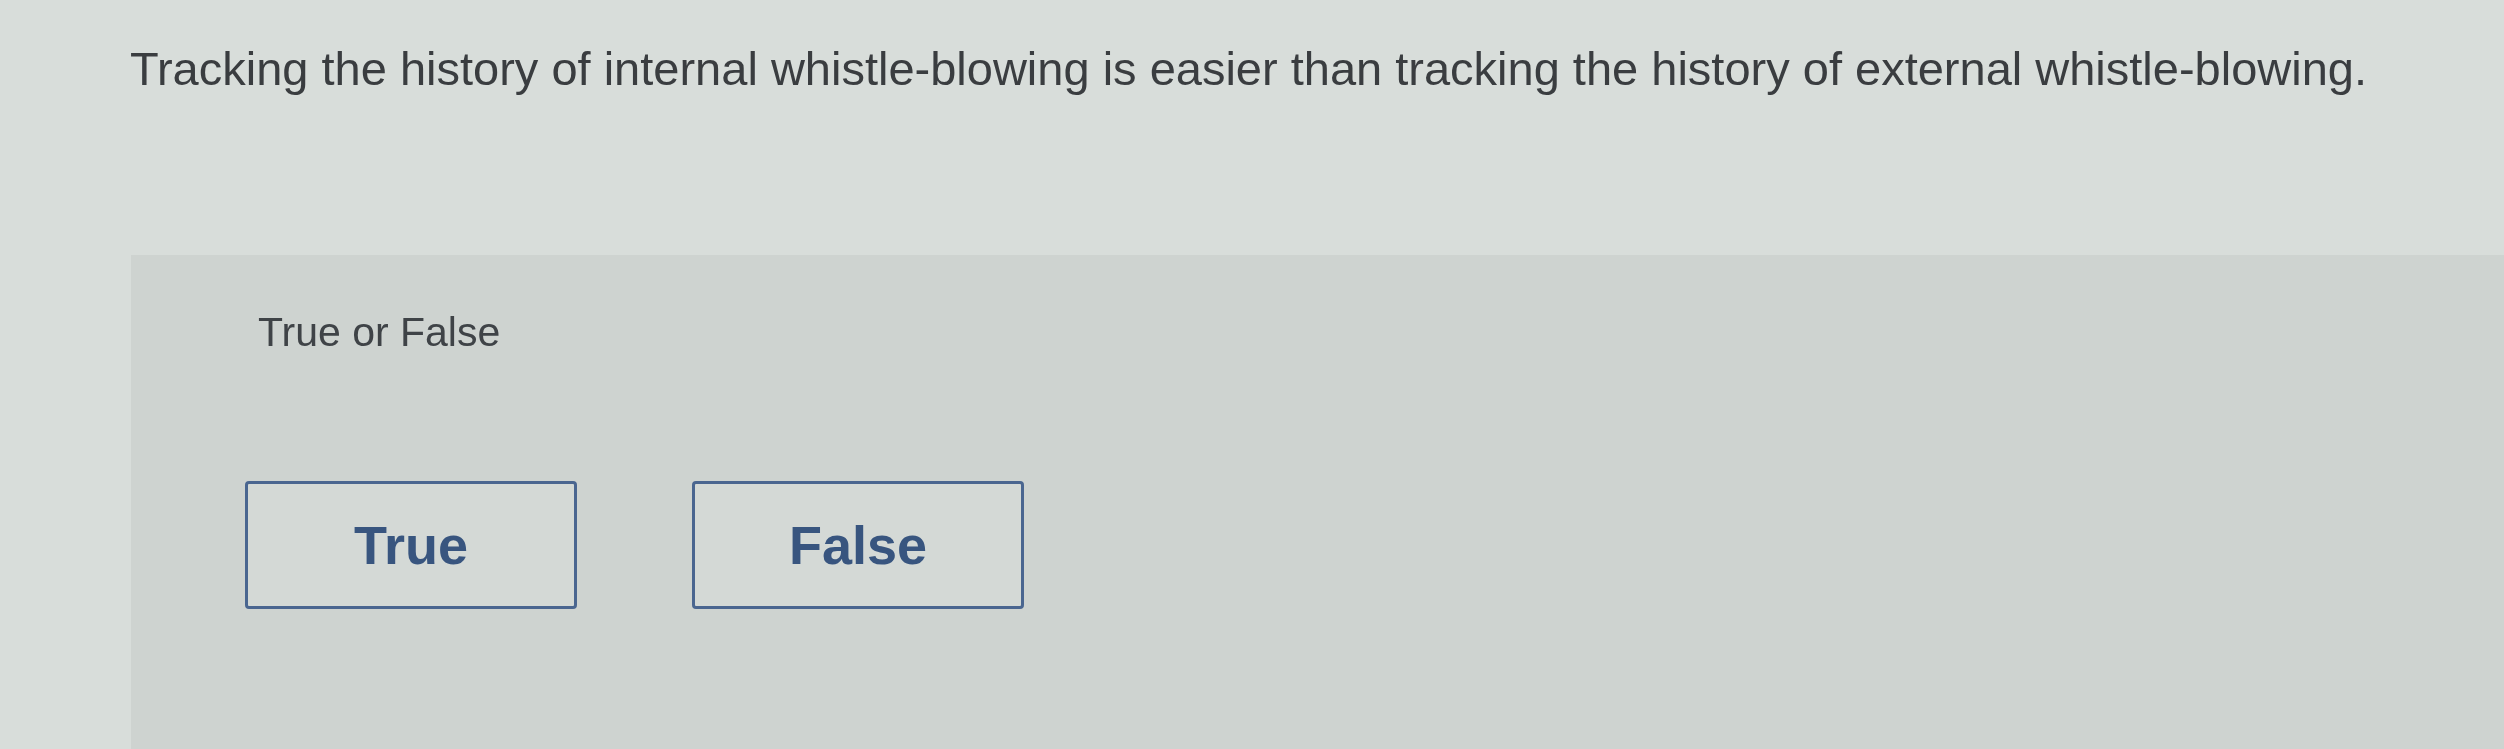  What do you see at coordinates (858, 545) in the screenshot?
I see `answer-option-button: False` at bounding box center [858, 545].